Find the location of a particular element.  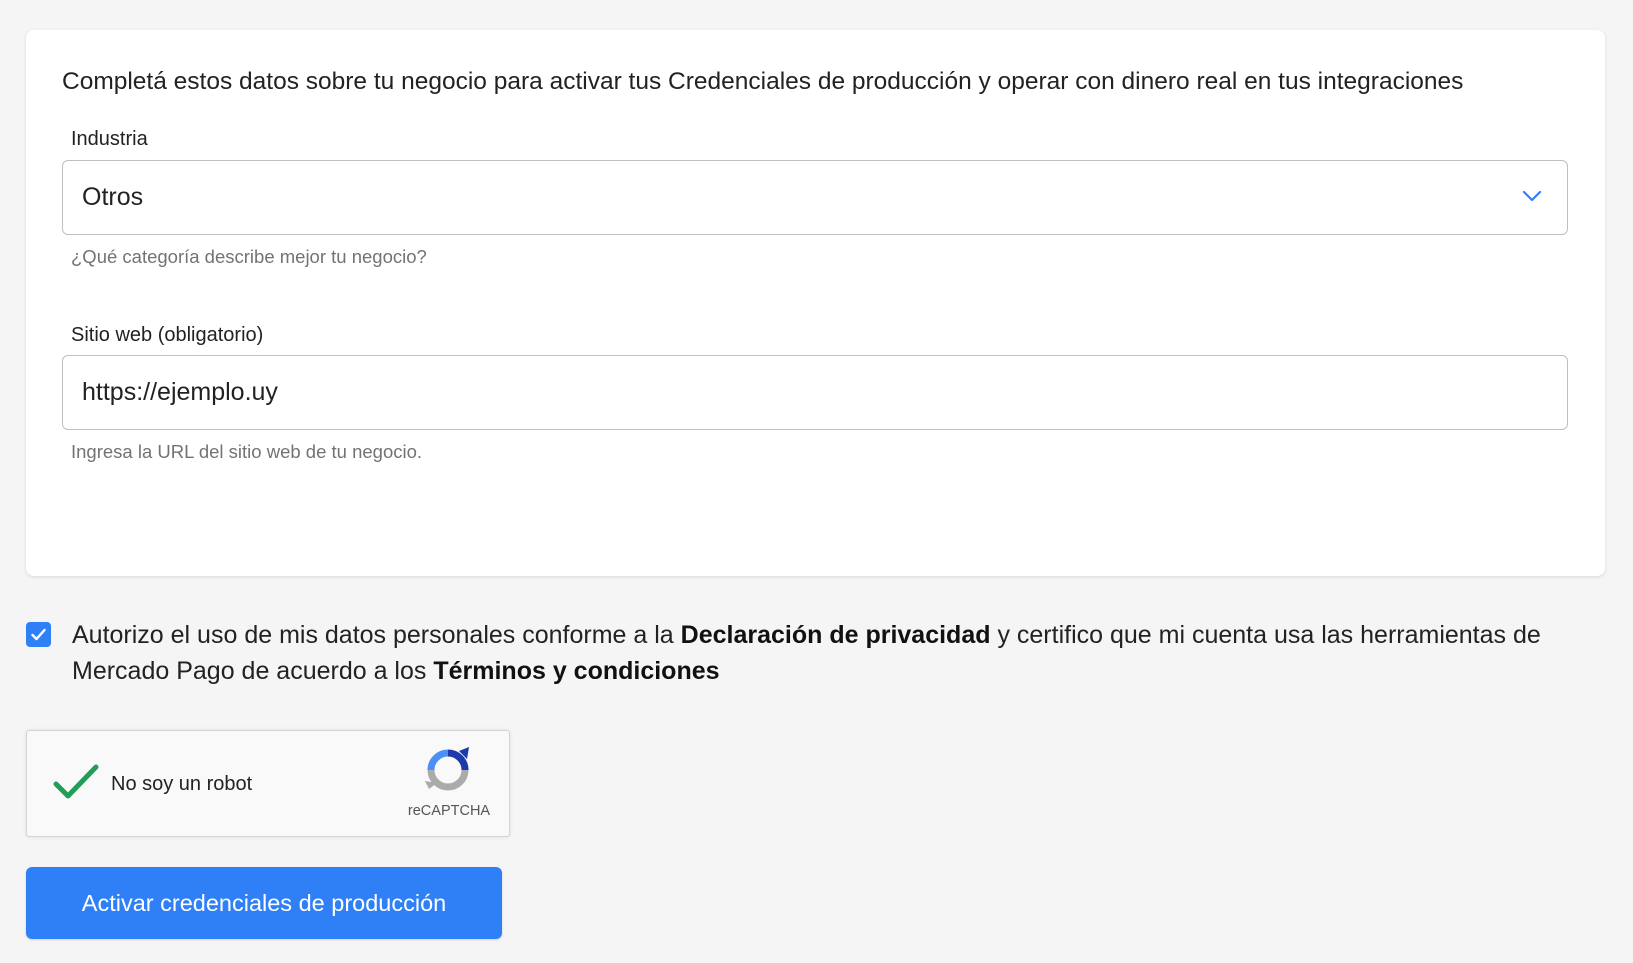

website-field is located at coordinates (815, 392).